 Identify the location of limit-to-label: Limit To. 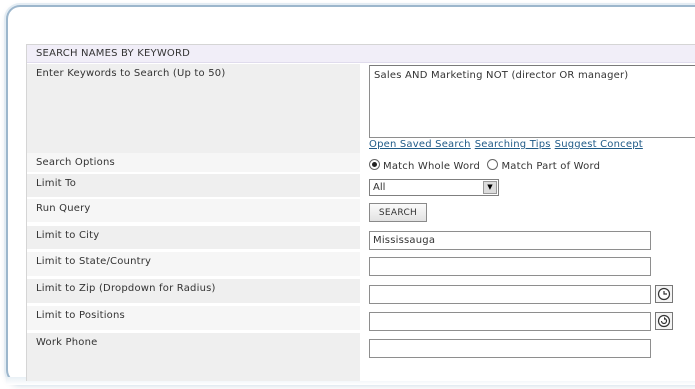
(56, 183).